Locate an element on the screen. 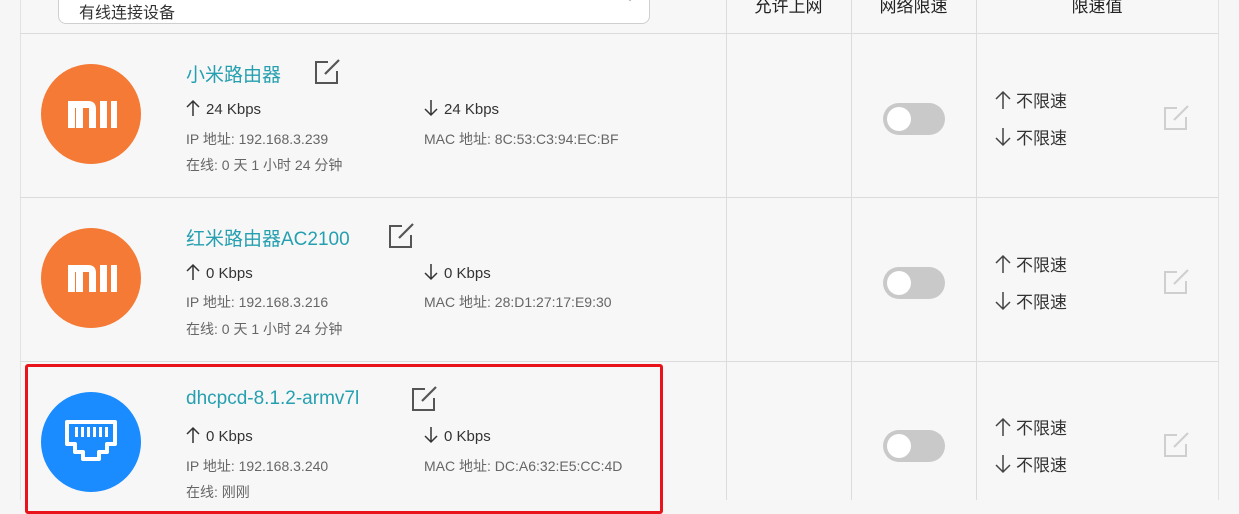 The width and height of the screenshot is (1239, 514). device-type-select: 有线连接设备 is located at coordinates (354, 12).